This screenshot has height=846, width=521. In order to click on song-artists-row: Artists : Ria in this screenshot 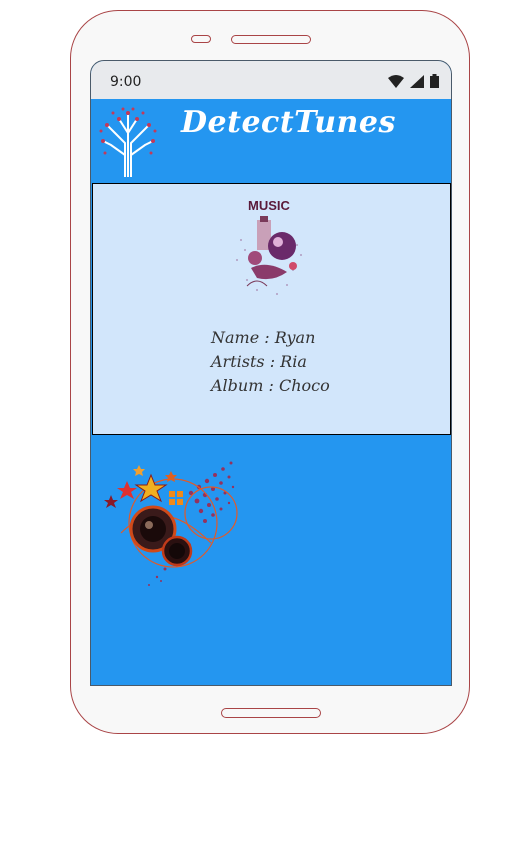, I will do `click(270, 362)`.